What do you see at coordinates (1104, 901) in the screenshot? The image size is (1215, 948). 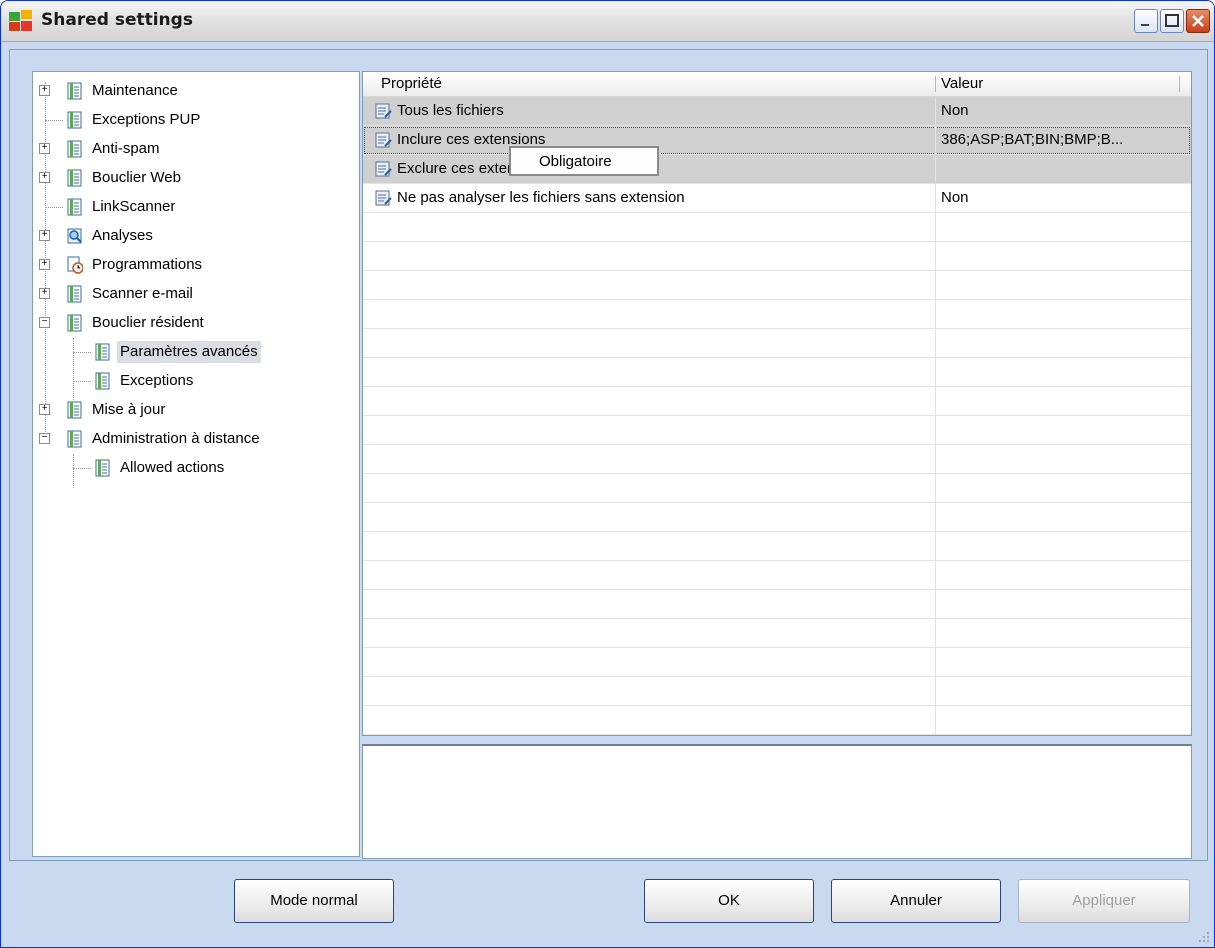 I see `appliquer-button: Appliquer` at bounding box center [1104, 901].